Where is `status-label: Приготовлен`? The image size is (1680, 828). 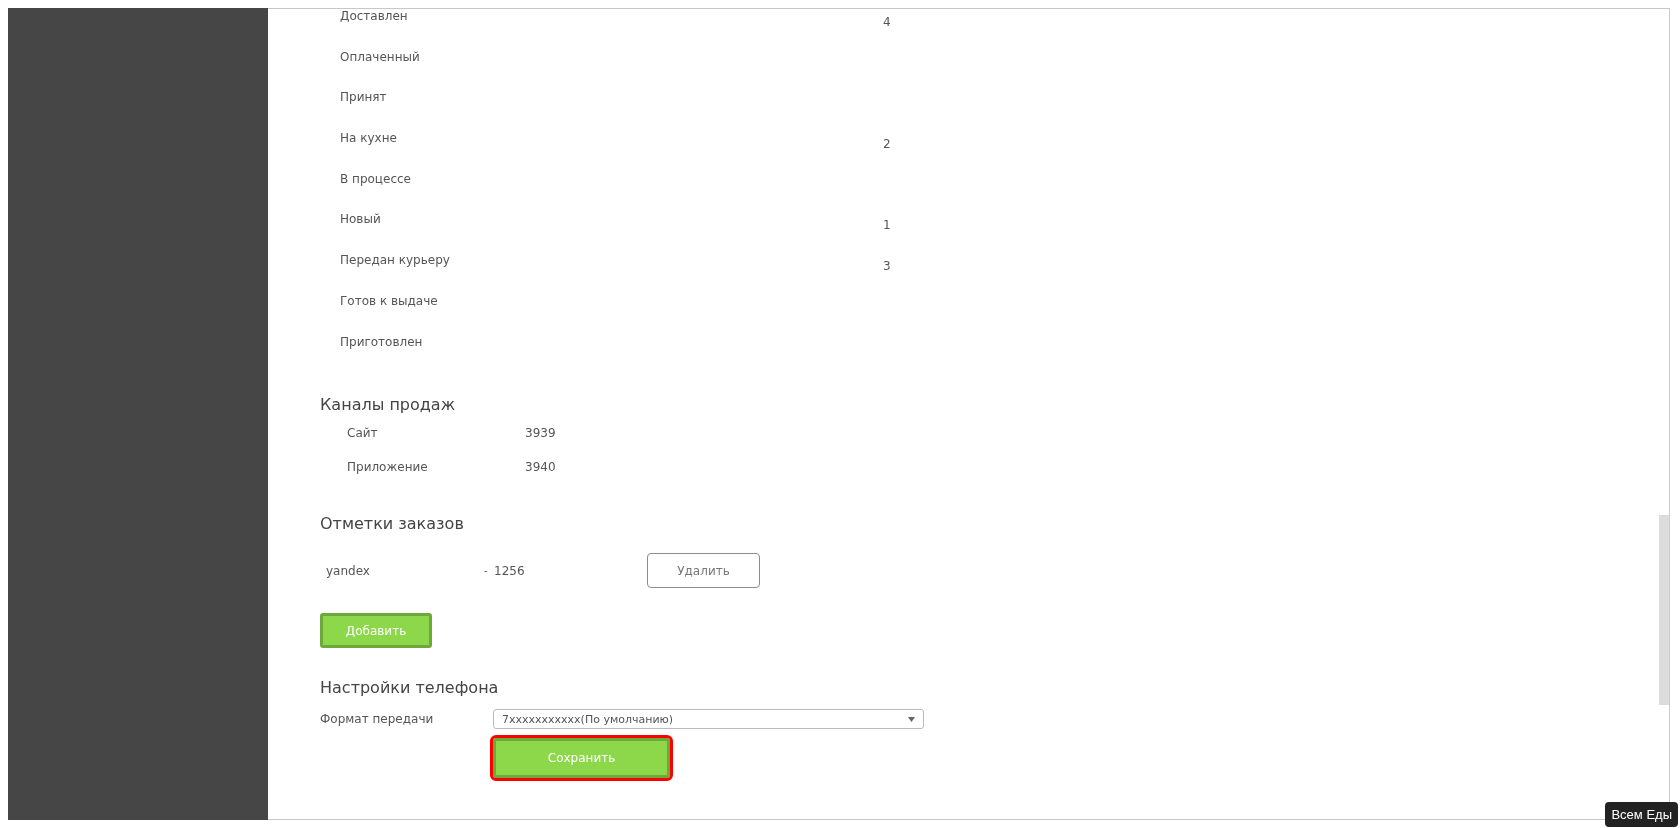
status-label: Приготовлен is located at coordinates (382, 342).